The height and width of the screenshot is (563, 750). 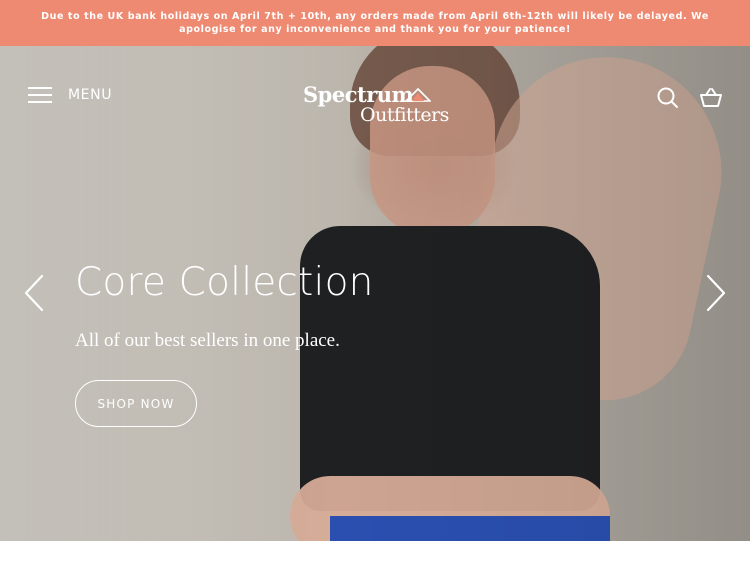 What do you see at coordinates (711, 98) in the screenshot?
I see `cart-icon` at bounding box center [711, 98].